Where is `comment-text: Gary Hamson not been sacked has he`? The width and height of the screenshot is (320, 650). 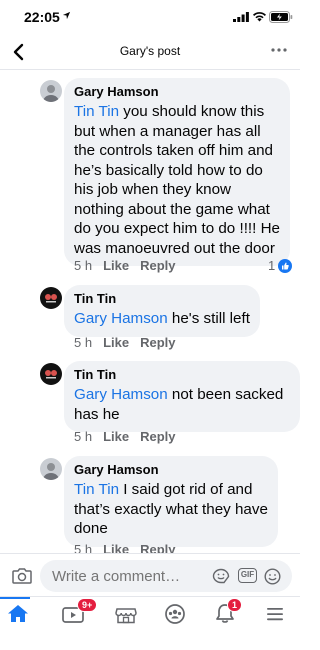 comment-text: Gary Hamson not been sacked has he is located at coordinates (182, 404).